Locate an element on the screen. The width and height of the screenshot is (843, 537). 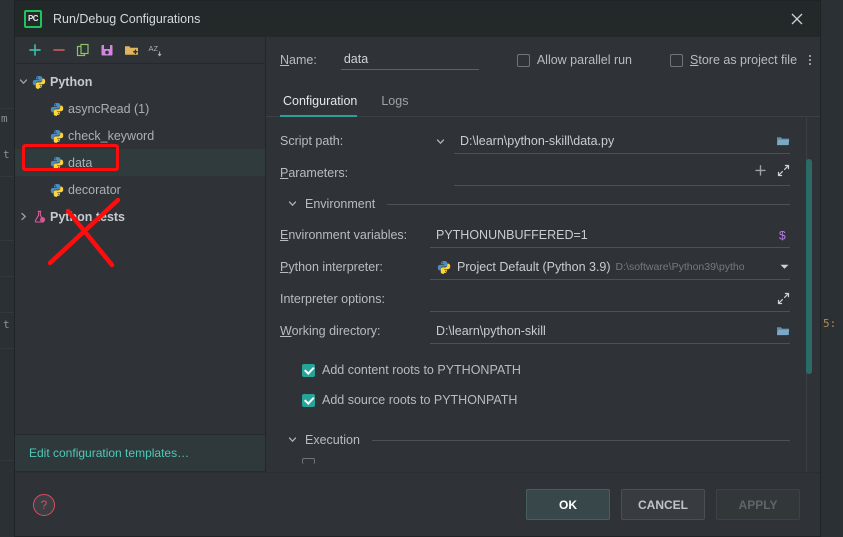
name-input is located at coordinates (409, 60).